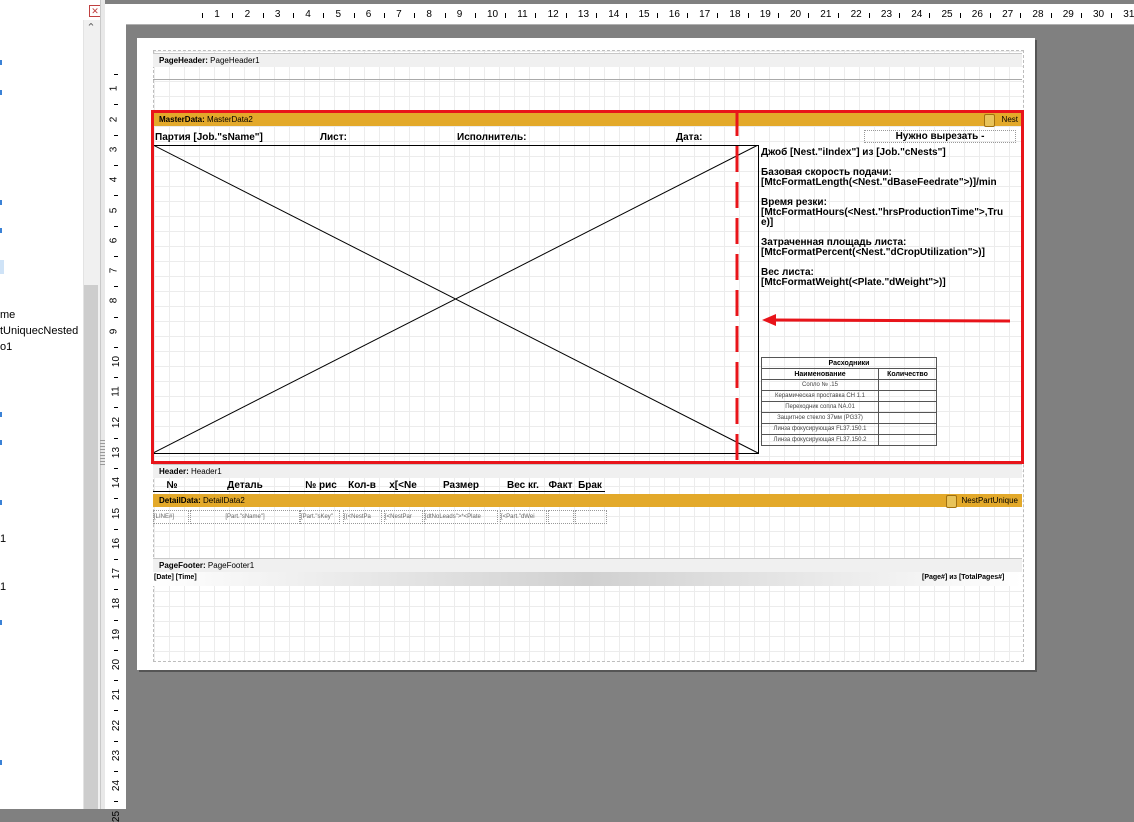 This screenshot has width=1134, height=822. Describe the element at coordinates (172, 485) in the screenshot. I see `col-number: №` at that location.